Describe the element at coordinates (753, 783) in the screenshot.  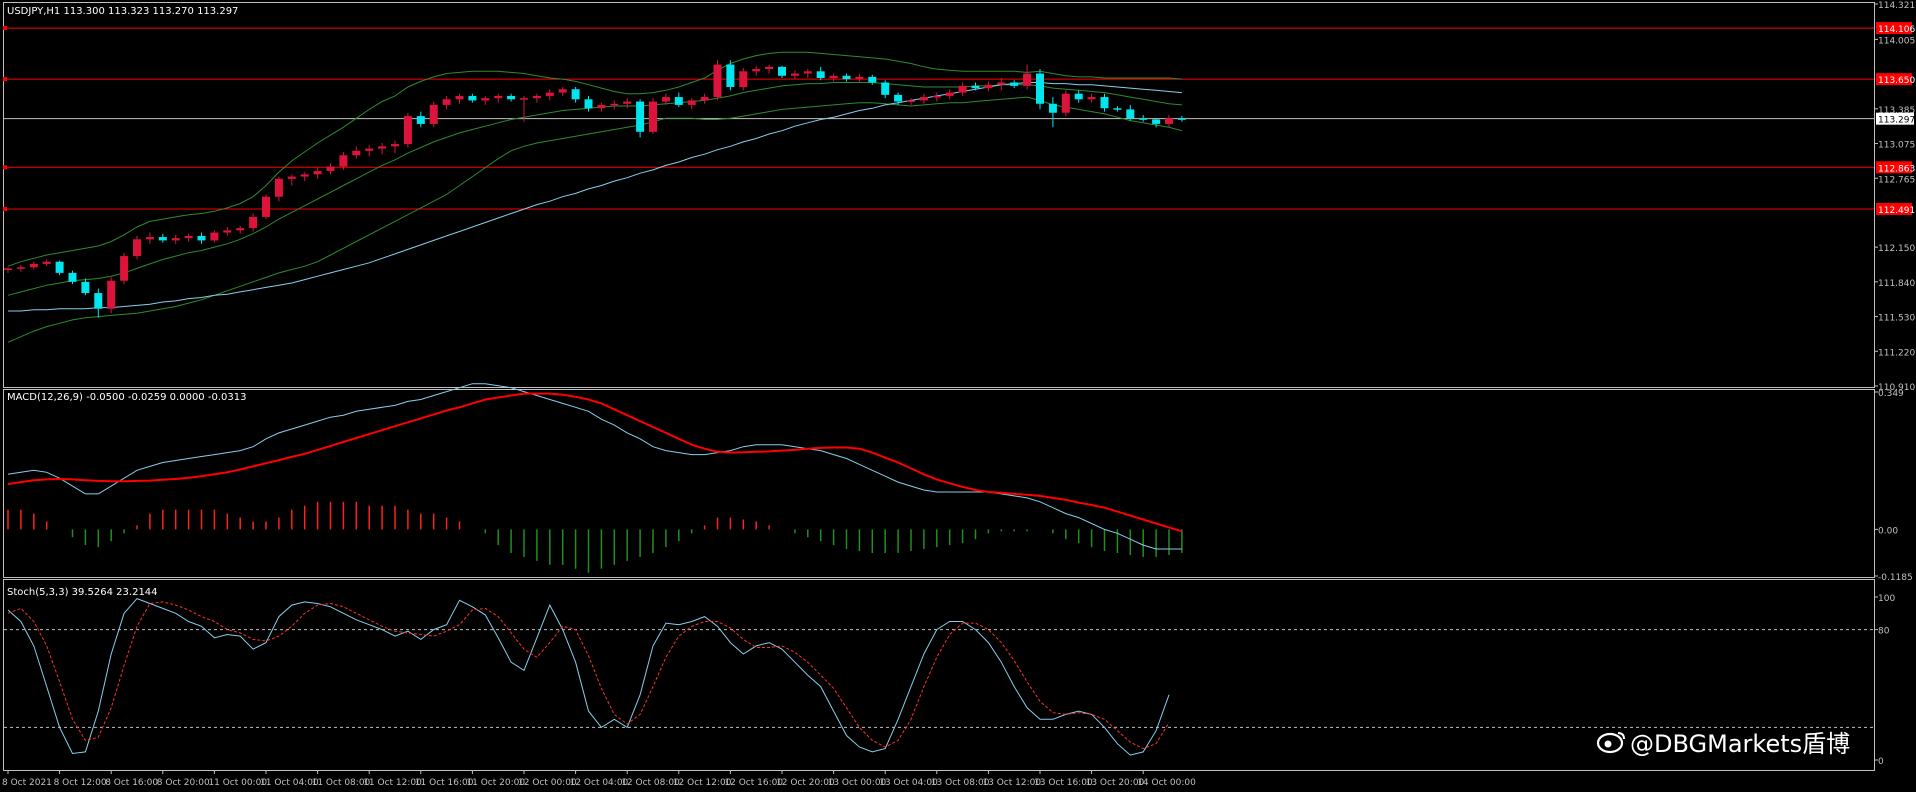
I see `time-tick-label: 12 Oct 16:00` at that location.